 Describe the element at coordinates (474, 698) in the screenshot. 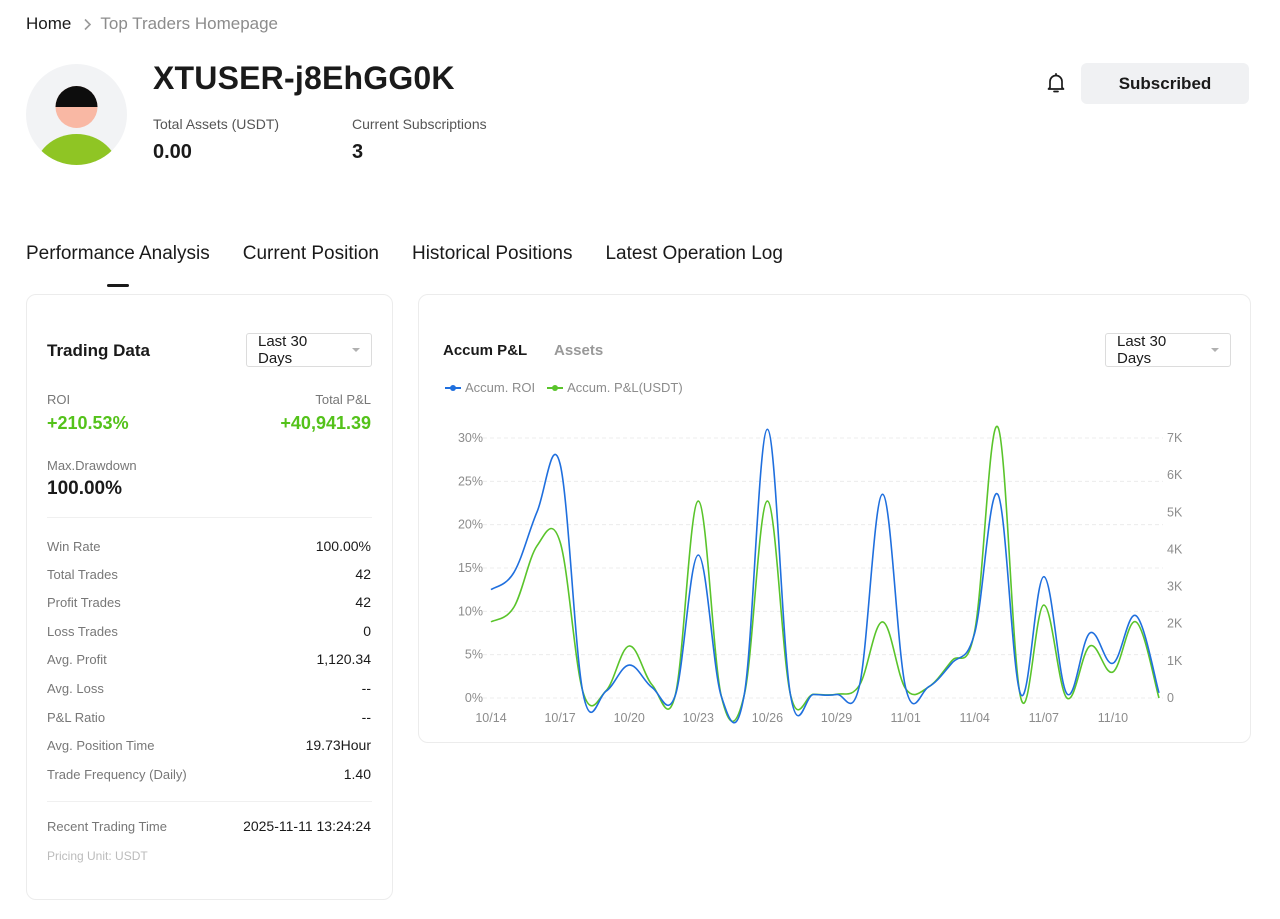

I see `y-left-tick-label: 0%` at that location.